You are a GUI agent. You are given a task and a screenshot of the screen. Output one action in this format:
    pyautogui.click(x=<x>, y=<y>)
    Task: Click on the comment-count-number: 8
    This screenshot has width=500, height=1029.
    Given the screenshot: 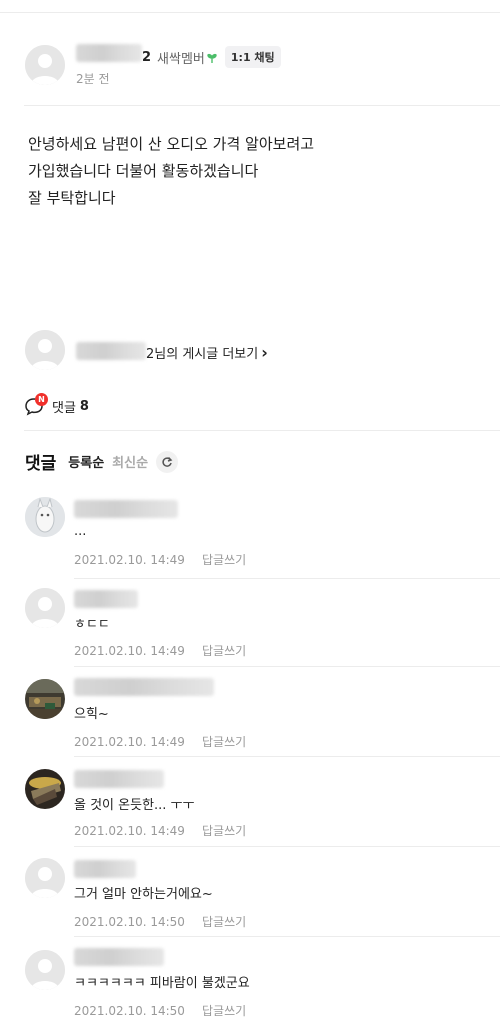 What is the action you would take?
    pyautogui.click(x=84, y=406)
    